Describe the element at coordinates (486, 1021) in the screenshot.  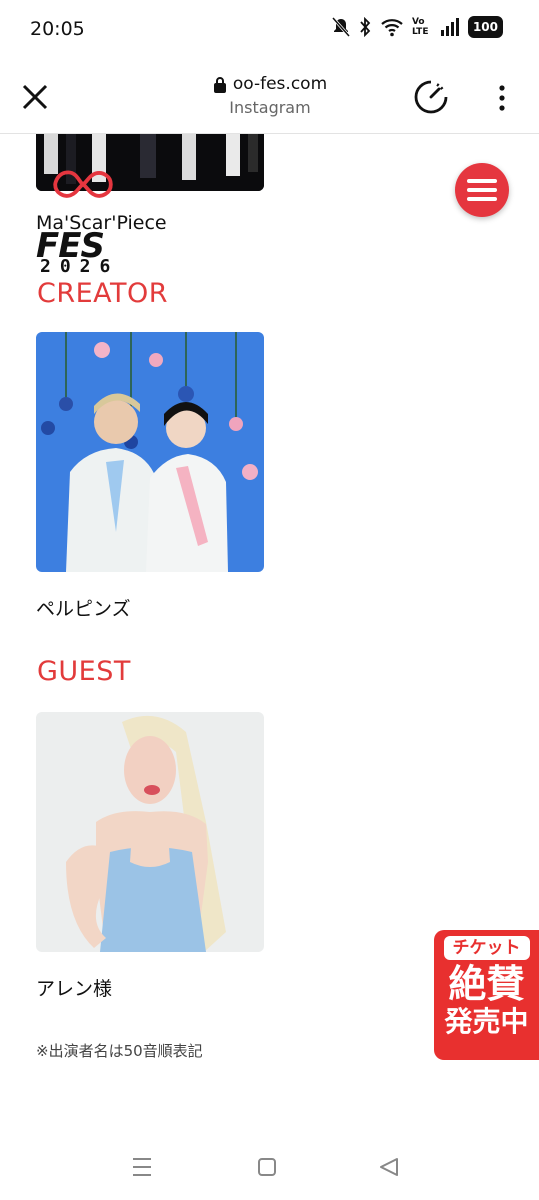
I see `ticket-status: 発売中` at that location.